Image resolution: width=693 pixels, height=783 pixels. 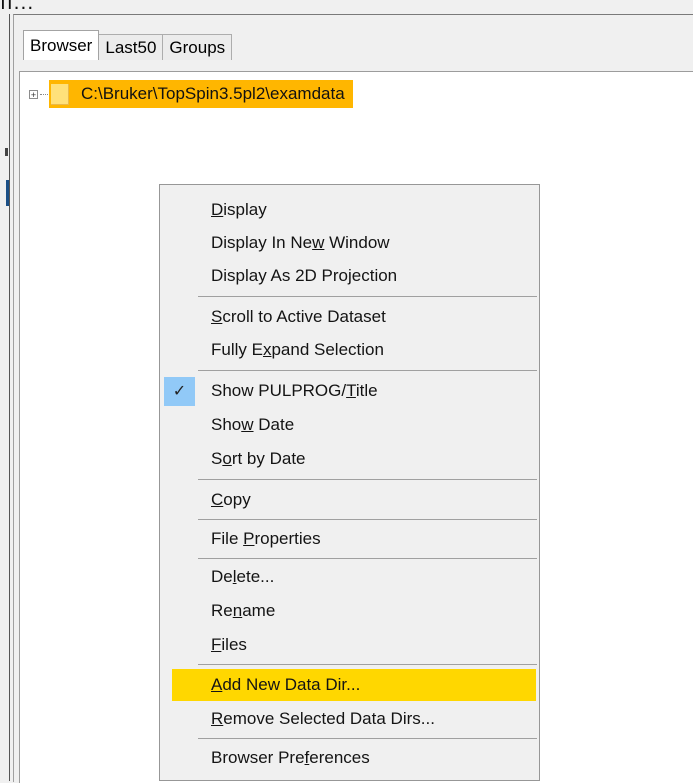 I want to click on menu-item-show-date: Show Date, so click(x=349, y=425).